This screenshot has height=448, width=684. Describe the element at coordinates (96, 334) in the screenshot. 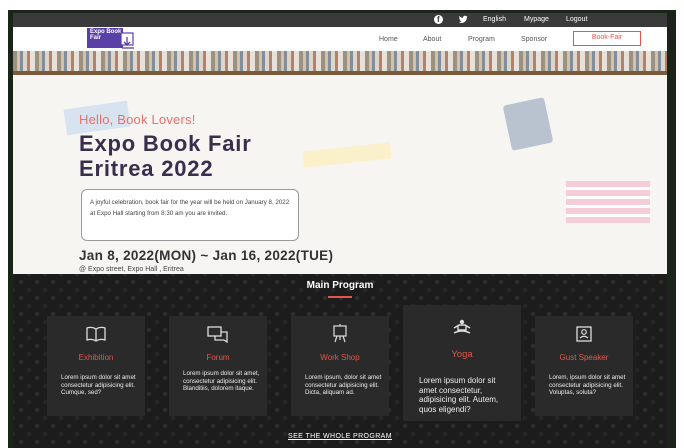

I see `open-book-icon` at that location.